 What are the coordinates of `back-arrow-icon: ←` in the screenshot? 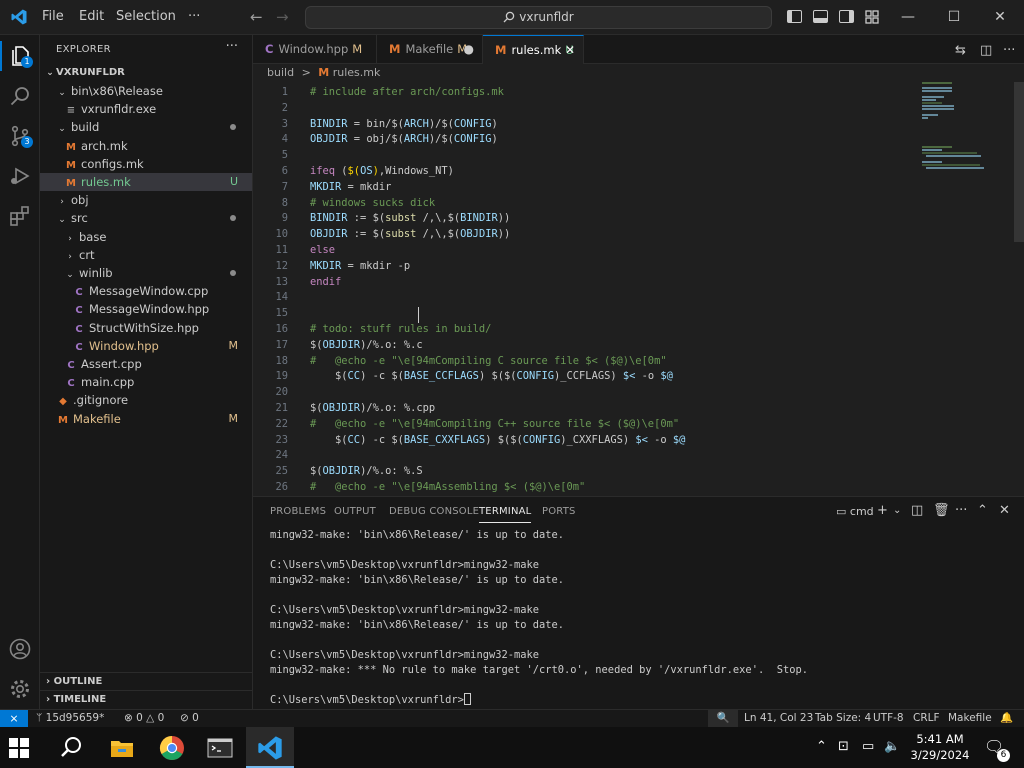 It's located at (256, 17).